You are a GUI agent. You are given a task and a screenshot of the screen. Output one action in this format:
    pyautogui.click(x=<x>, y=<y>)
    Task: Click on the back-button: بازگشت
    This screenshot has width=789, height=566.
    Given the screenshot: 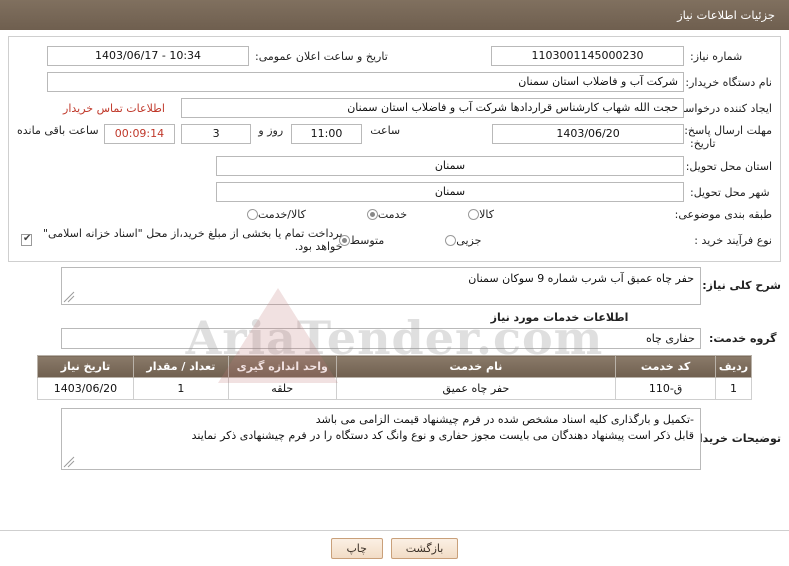 What is the action you would take?
    pyautogui.click(x=424, y=548)
    